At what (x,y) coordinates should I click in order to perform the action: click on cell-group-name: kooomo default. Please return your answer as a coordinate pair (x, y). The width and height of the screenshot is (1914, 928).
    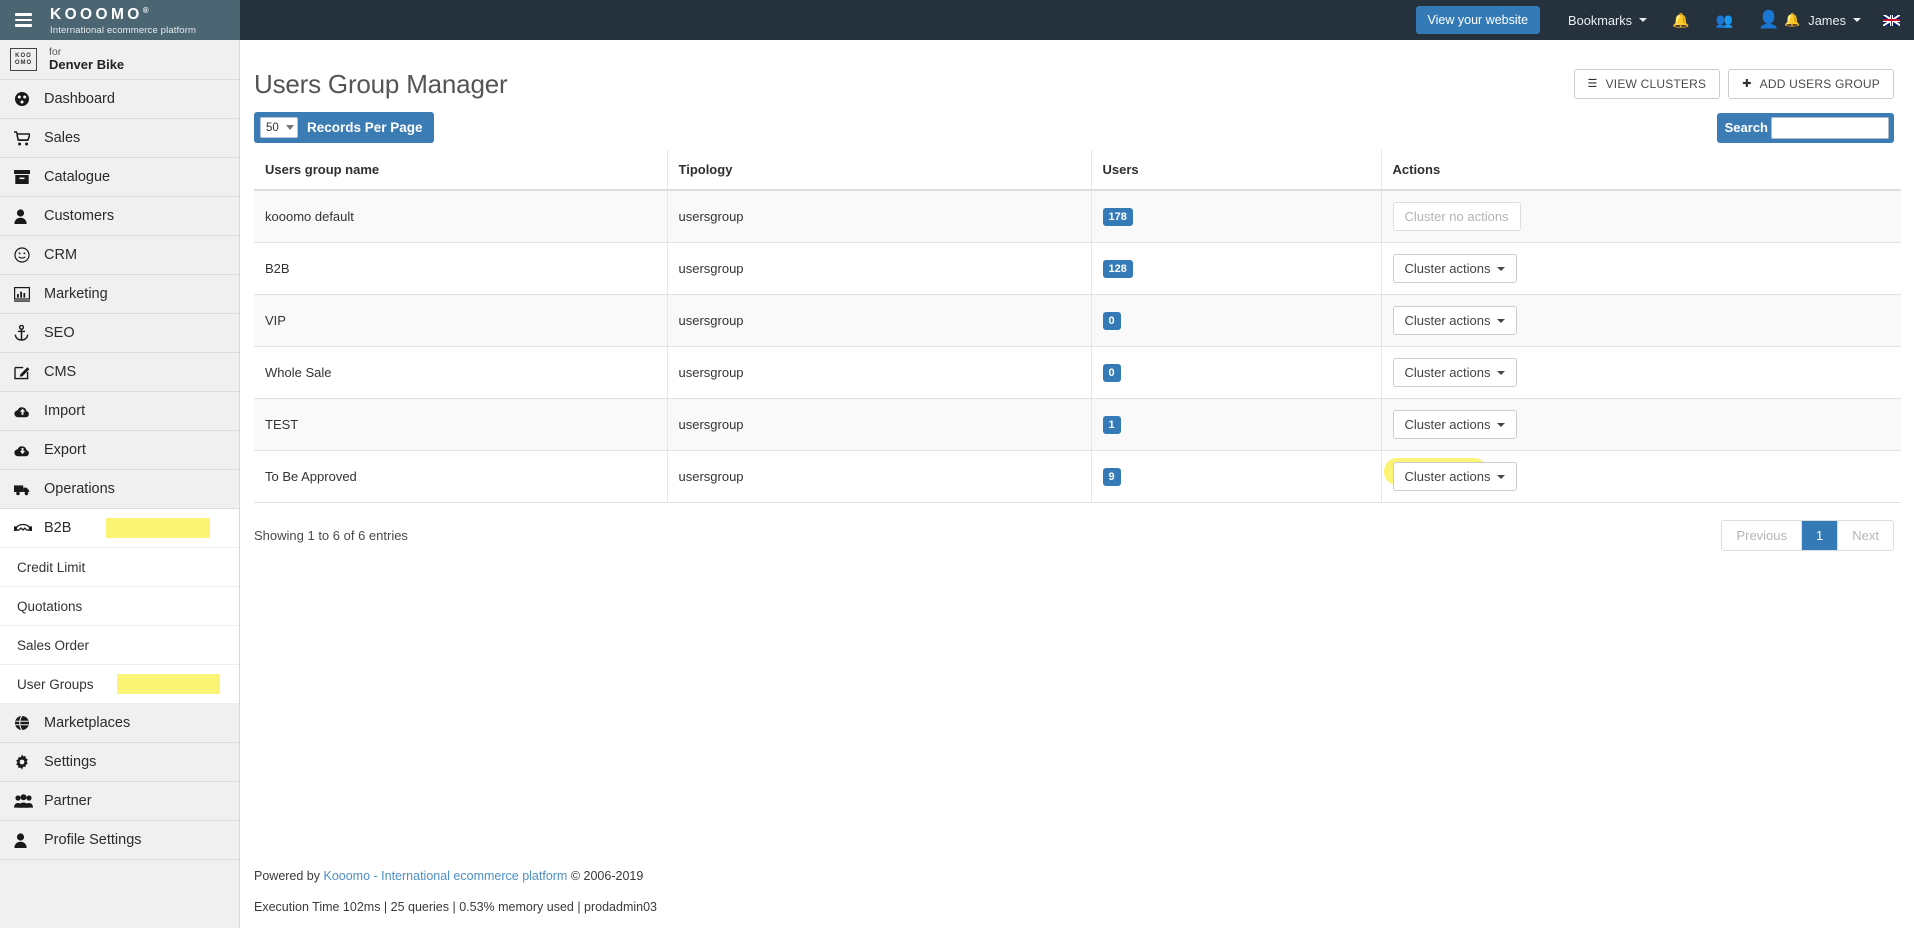
    Looking at the image, I should click on (461, 216).